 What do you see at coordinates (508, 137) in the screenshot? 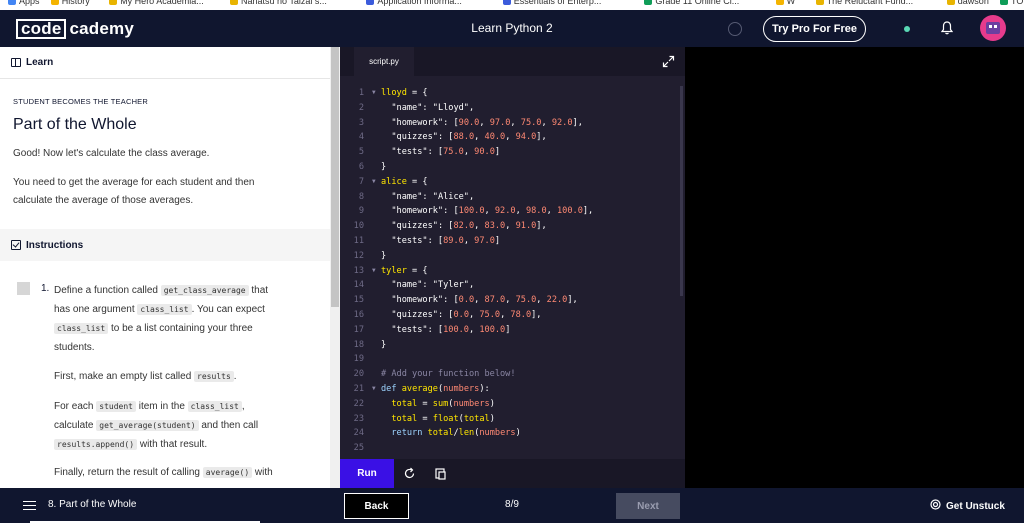
I see `code-line: 4 "quizzes": [88.0, 40.0, 94.0],` at bounding box center [508, 137].